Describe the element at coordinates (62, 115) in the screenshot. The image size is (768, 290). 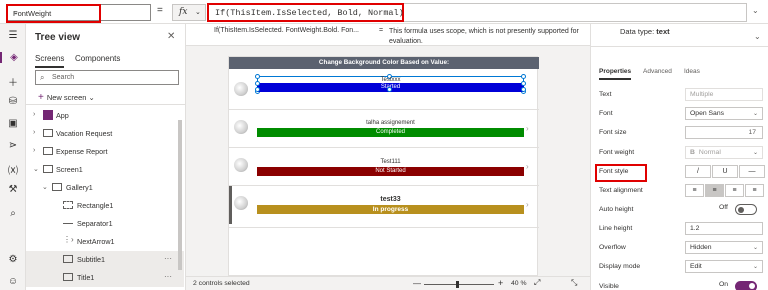
I see `node-label: App` at that location.